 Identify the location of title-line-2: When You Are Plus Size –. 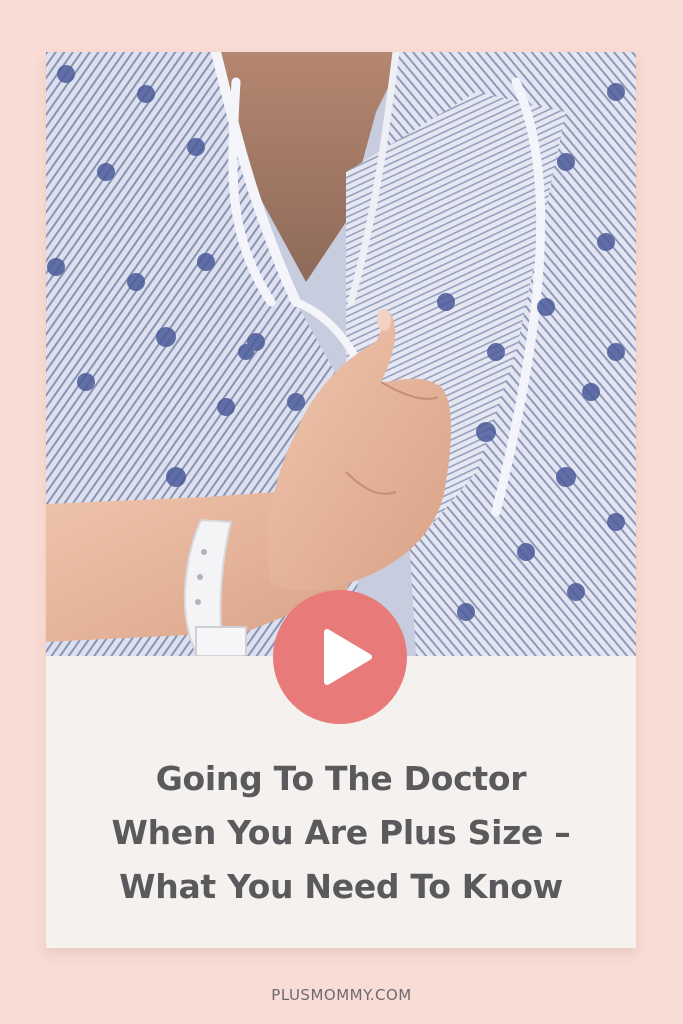
(341, 832).